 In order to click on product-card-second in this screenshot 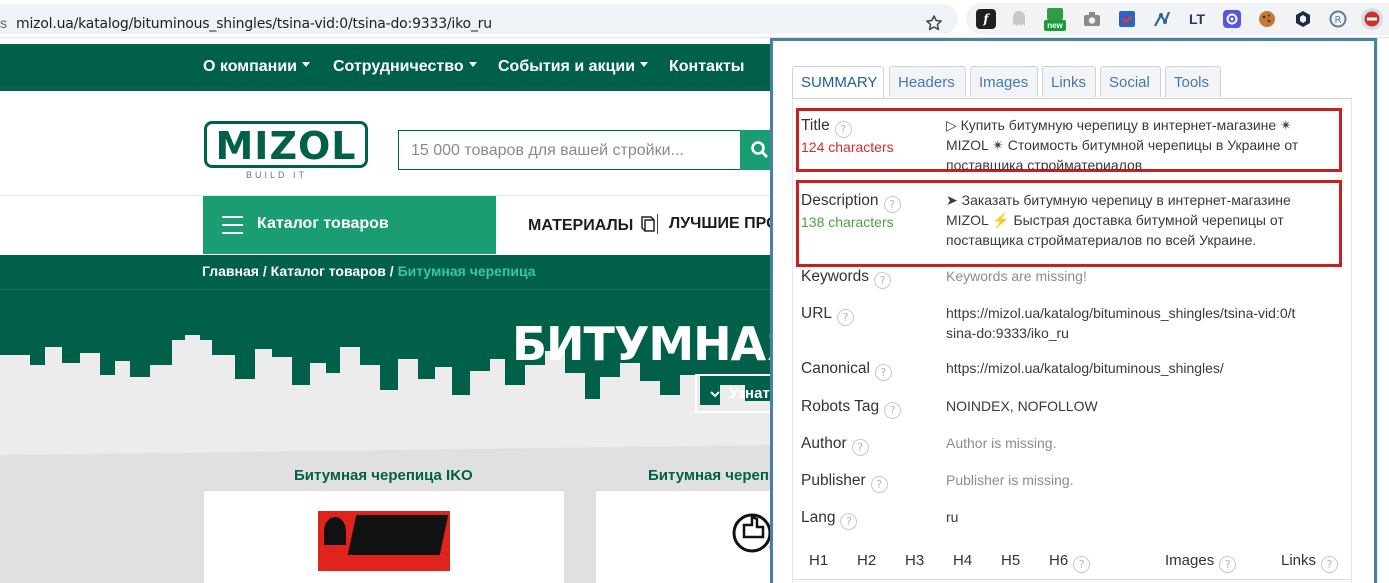, I will do `click(685, 536)`.